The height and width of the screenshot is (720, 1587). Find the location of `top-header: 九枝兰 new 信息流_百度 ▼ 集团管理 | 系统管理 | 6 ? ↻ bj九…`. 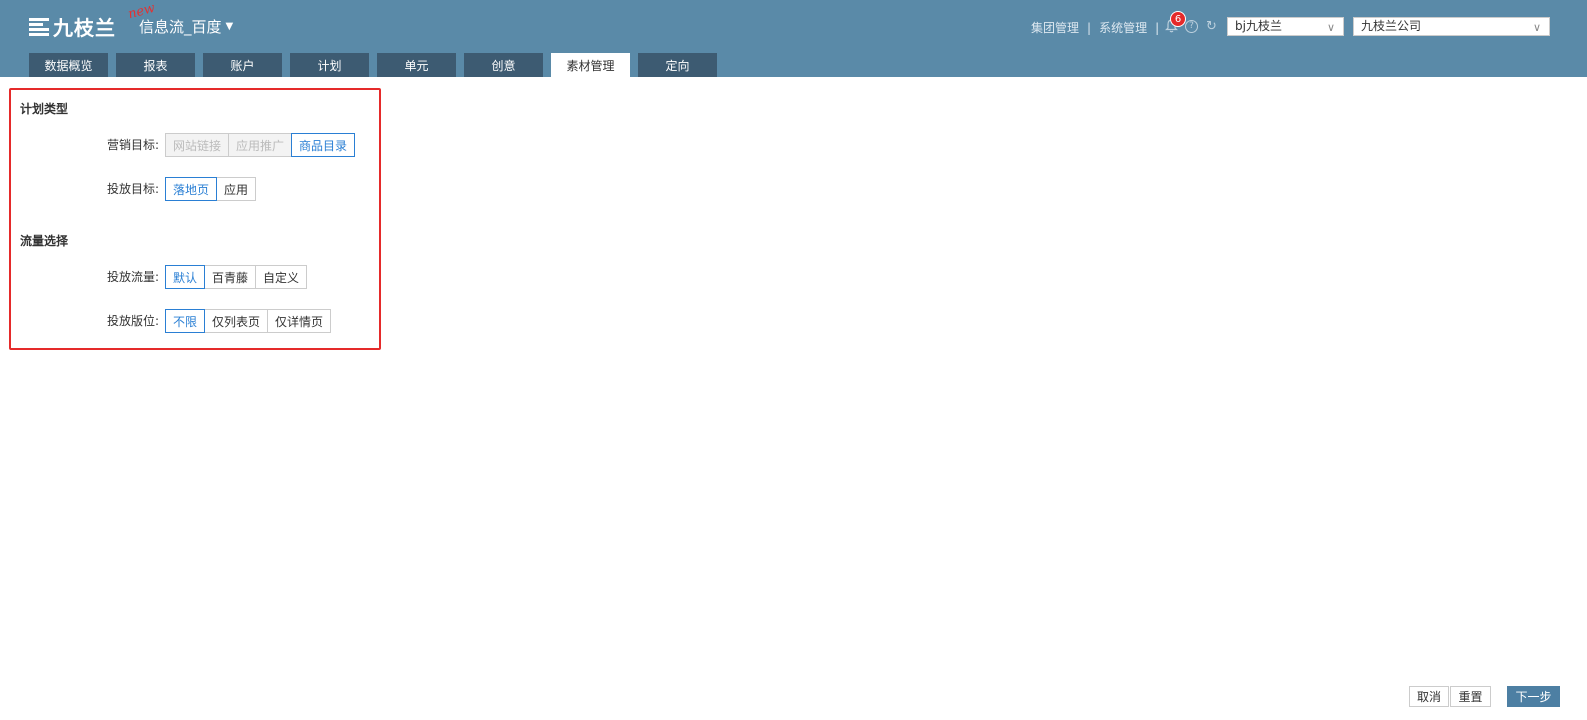

top-header: 九枝兰 new 信息流_百度 ▼ 集团管理 | 系统管理 | 6 ? ↻ bj九… is located at coordinates (793, 38).